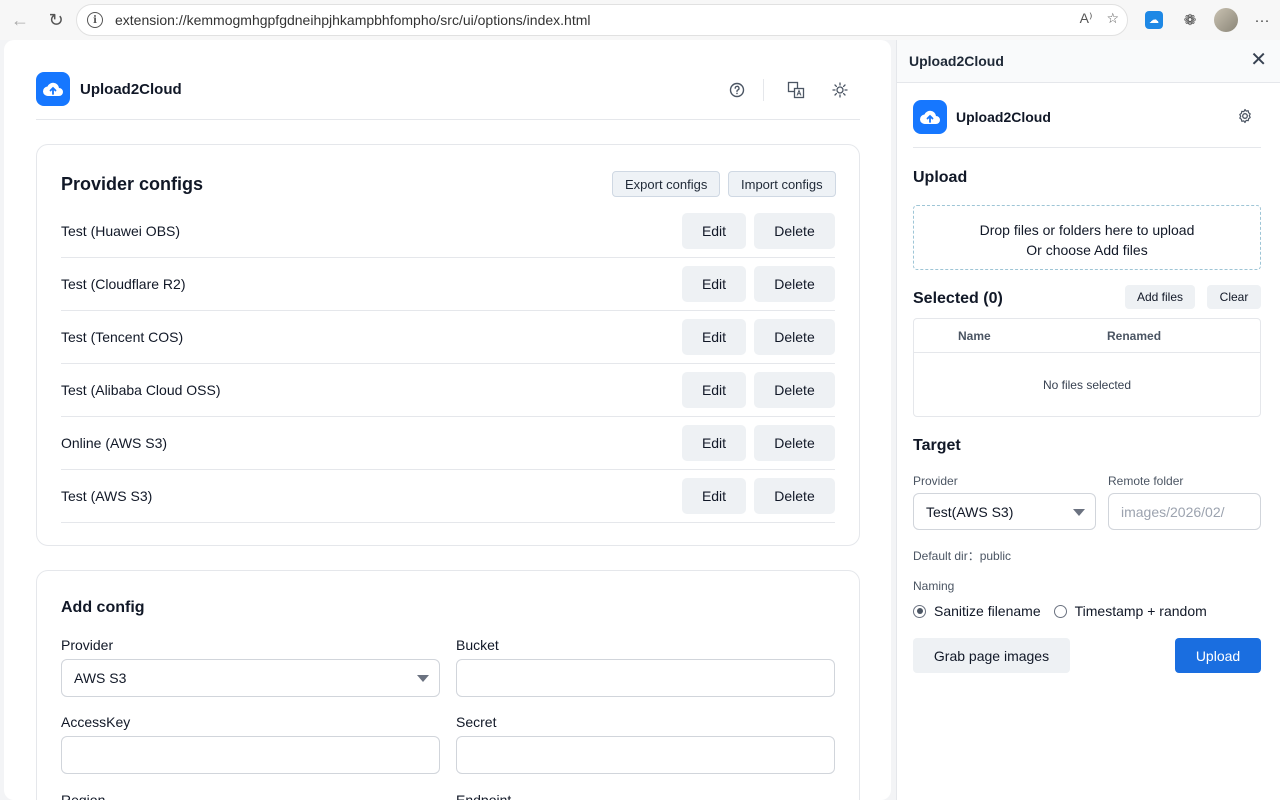 This screenshot has height=800, width=1280. I want to click on add-files-button: Add files, so click(1160, 297).